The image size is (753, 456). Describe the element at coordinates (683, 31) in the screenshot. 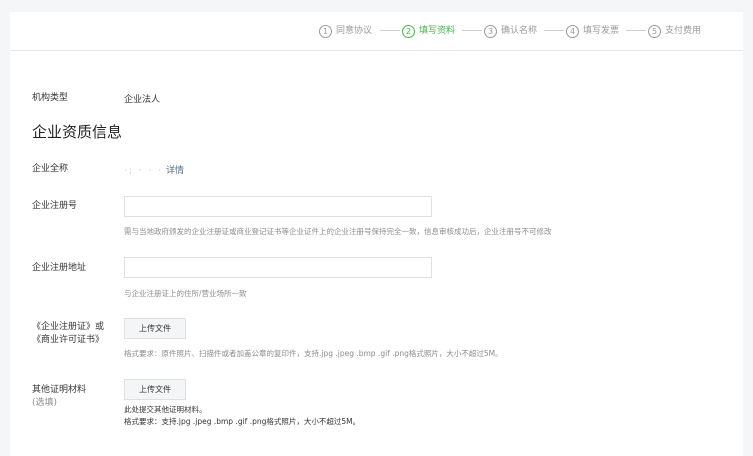

I see `step-label: 支付费用` at that location.